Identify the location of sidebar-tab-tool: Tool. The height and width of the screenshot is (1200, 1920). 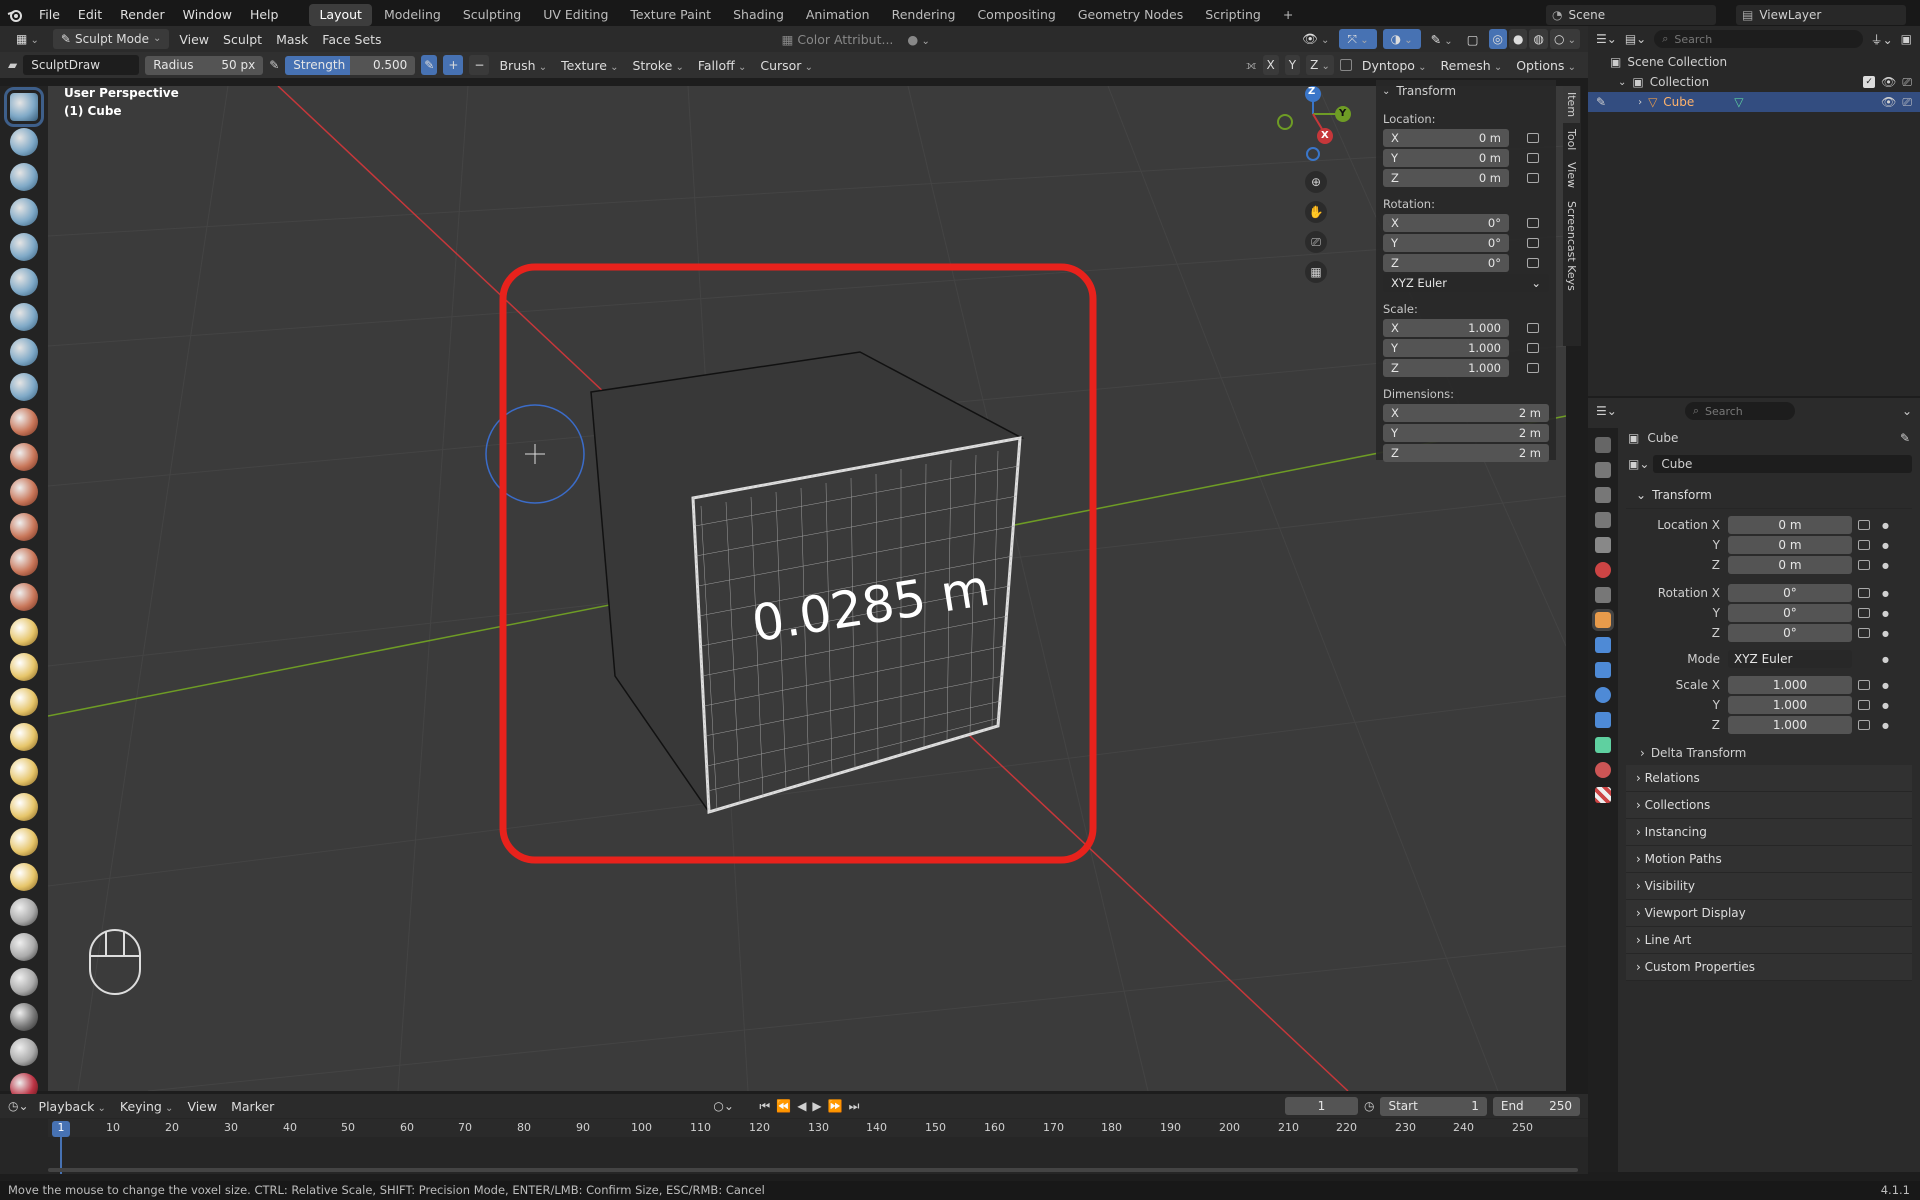
(1571, 139).